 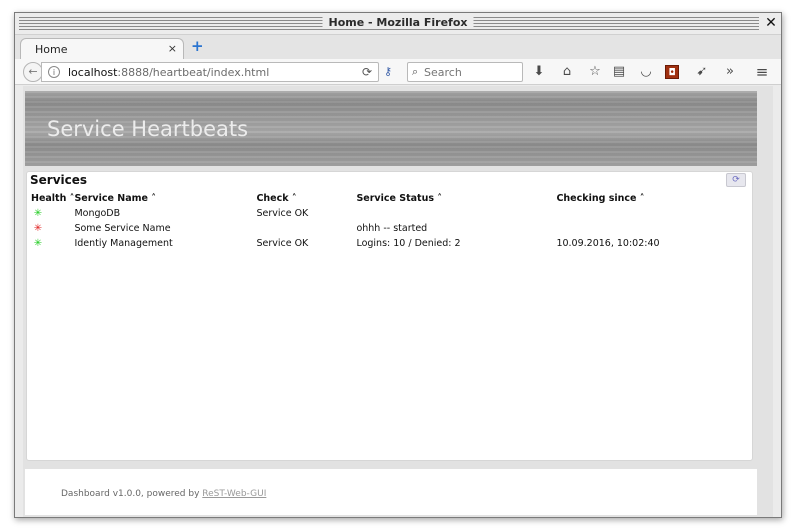 I want to click on reading-list-icon: ▤, so click(x=619, y=72).